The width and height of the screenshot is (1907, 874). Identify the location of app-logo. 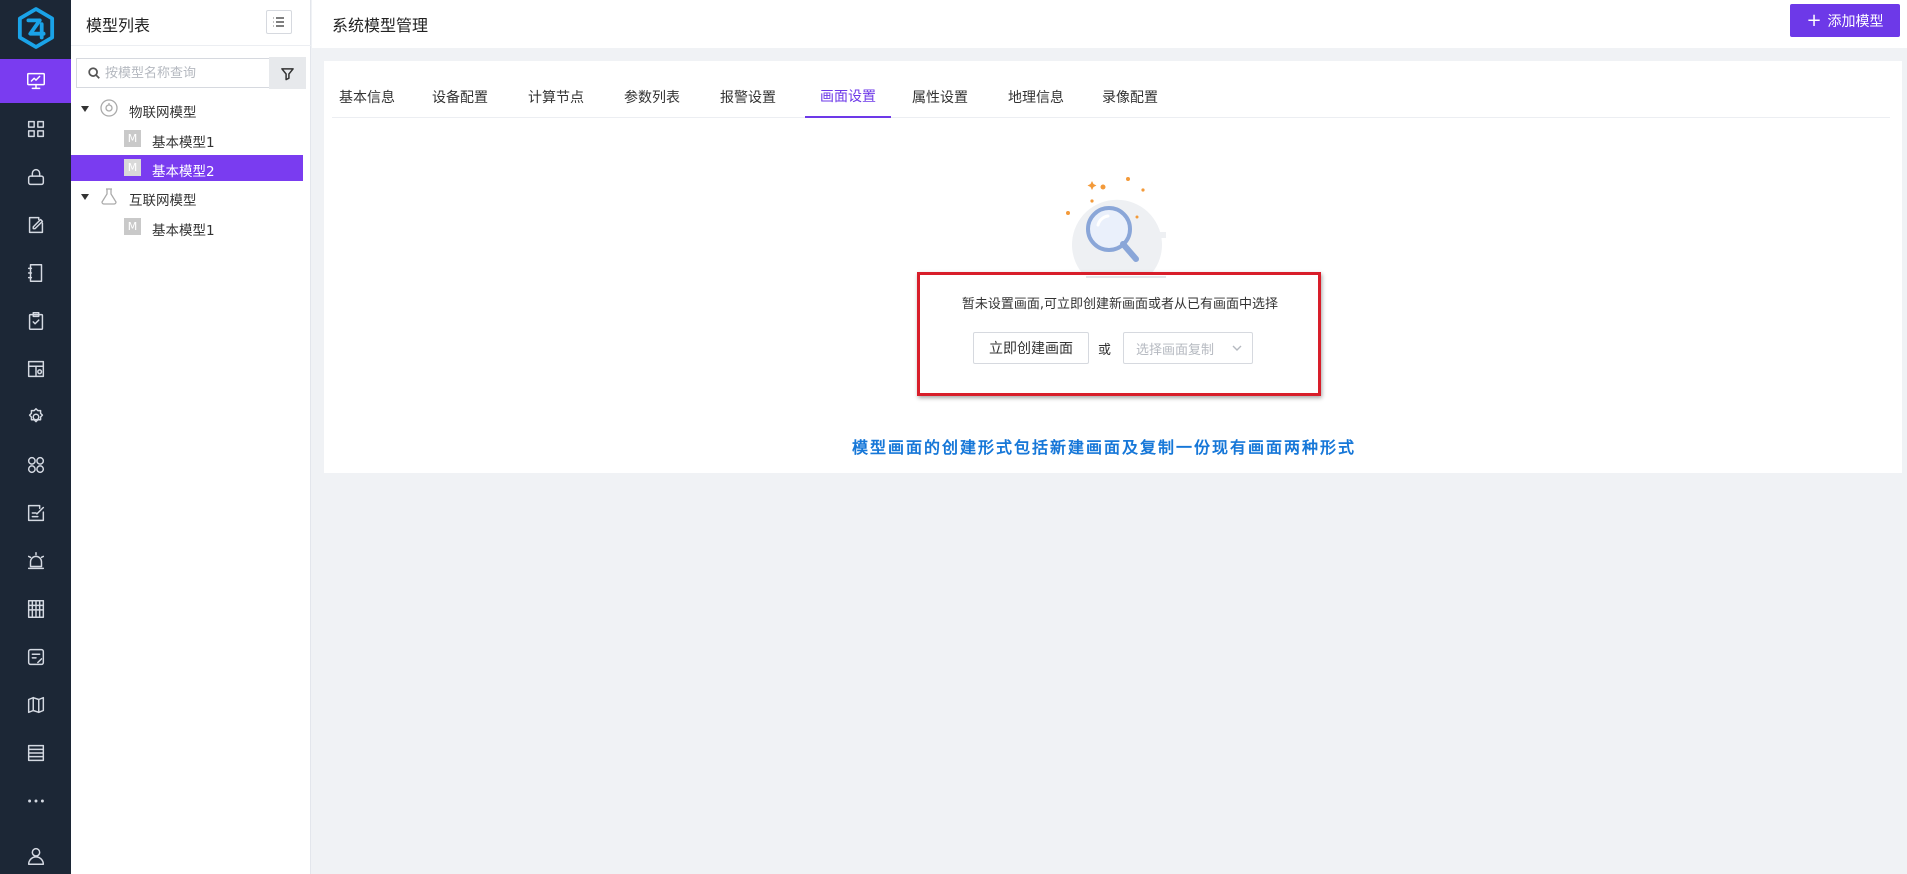
(35, 27).